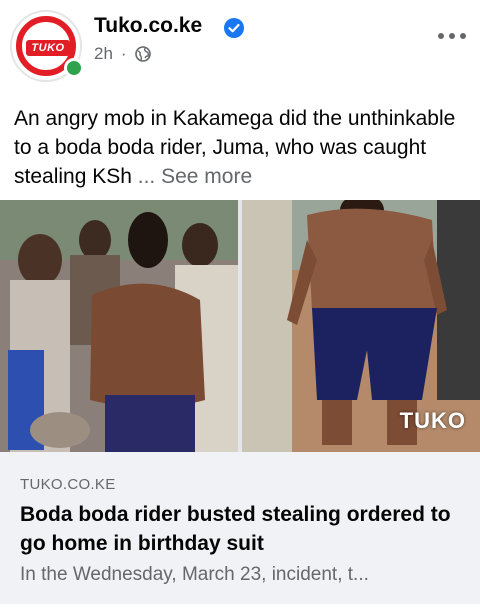 The width and height of the screenshot is (480, 612). What do you see at coordinates (432, 420) in the screenshot?
I see `tuko-watermark: TUKO` at bounding box center [432, 420].